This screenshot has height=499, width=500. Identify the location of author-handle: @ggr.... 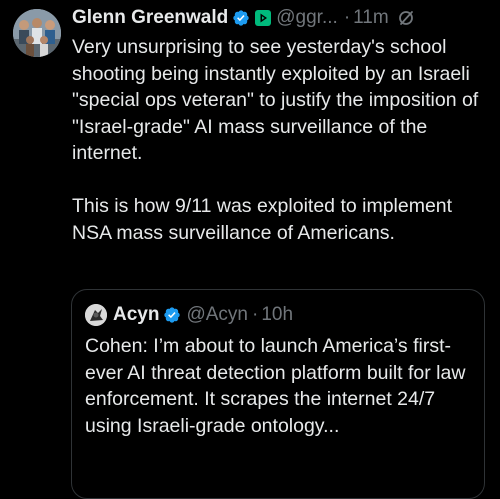
(307, 18).